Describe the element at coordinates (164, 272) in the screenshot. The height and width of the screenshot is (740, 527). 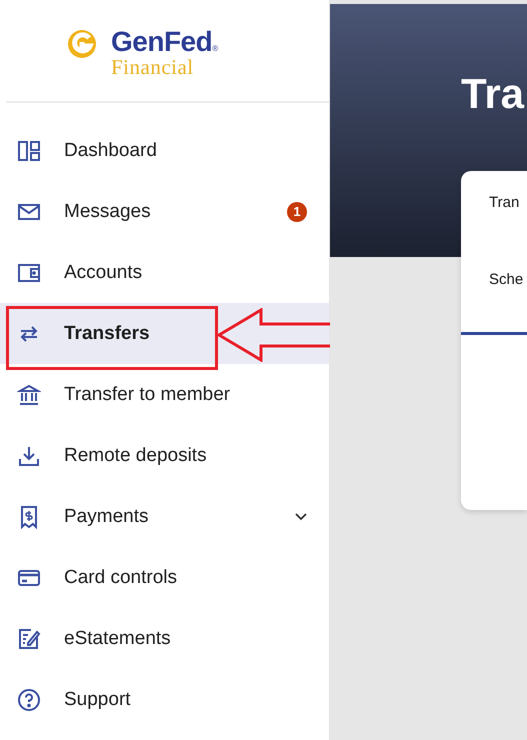
I see `sidebar-item: Accounts` at that location.